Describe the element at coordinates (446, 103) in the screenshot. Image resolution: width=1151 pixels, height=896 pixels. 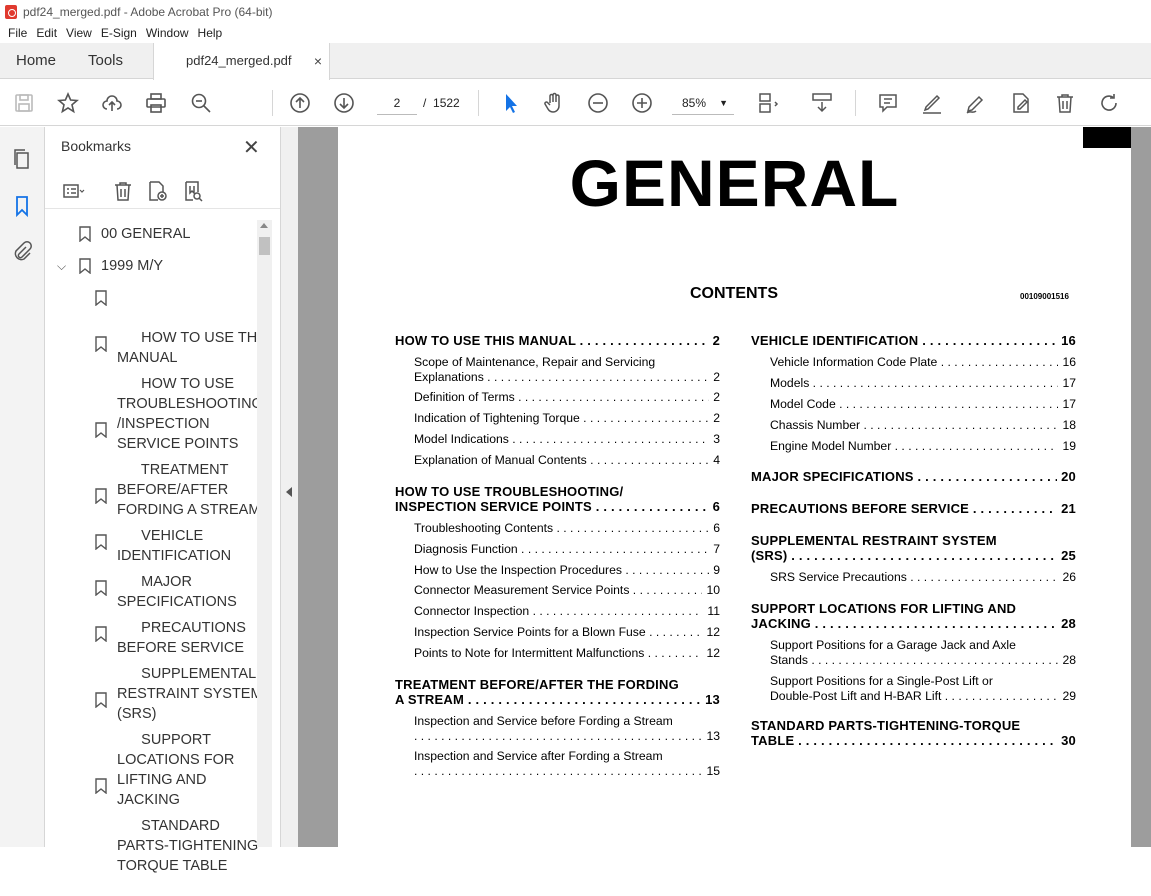
I see `page-total: 1522` at that location.